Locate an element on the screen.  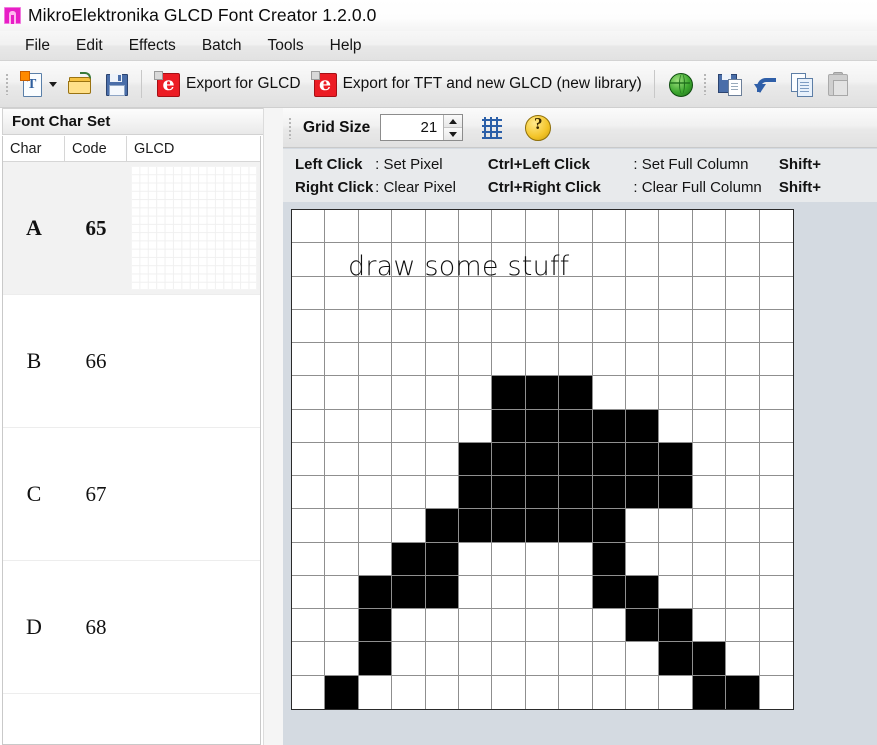
toolbar-grip is located at coordinates (7, 84).